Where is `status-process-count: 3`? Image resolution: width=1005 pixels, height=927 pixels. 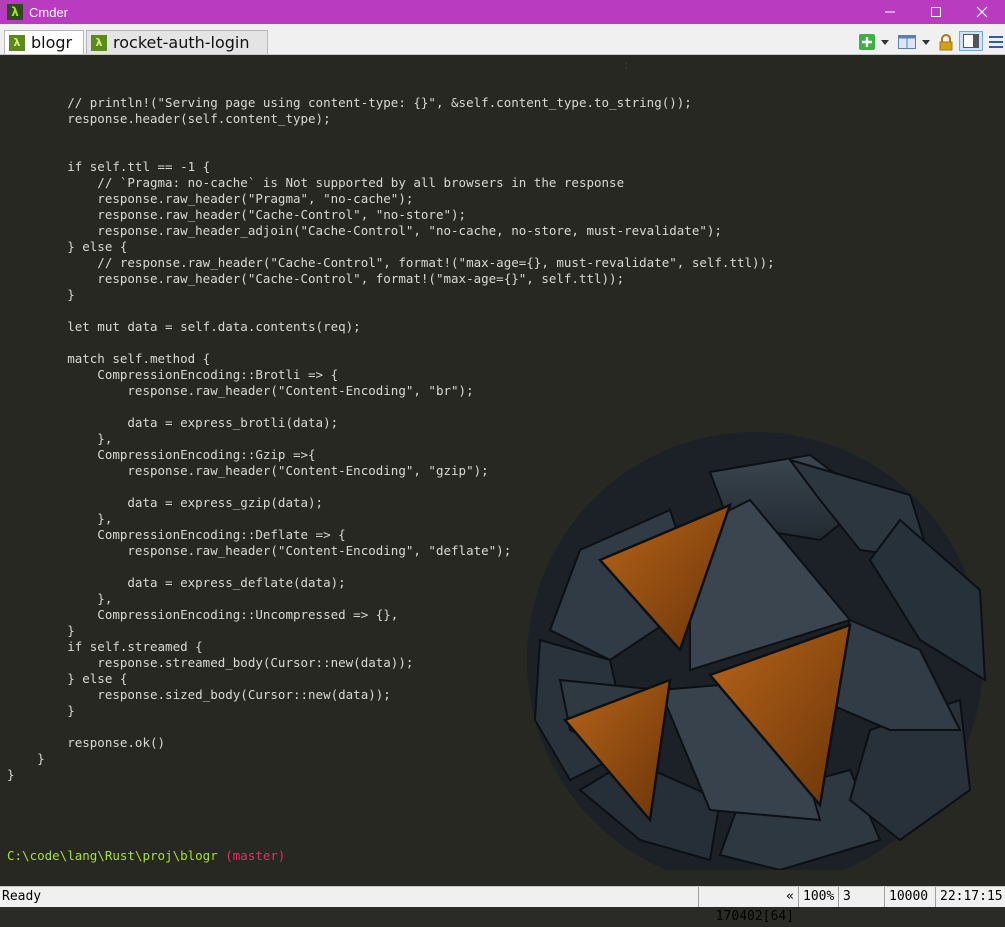 status-process-count: 3 is located at coordinates (861, 897).